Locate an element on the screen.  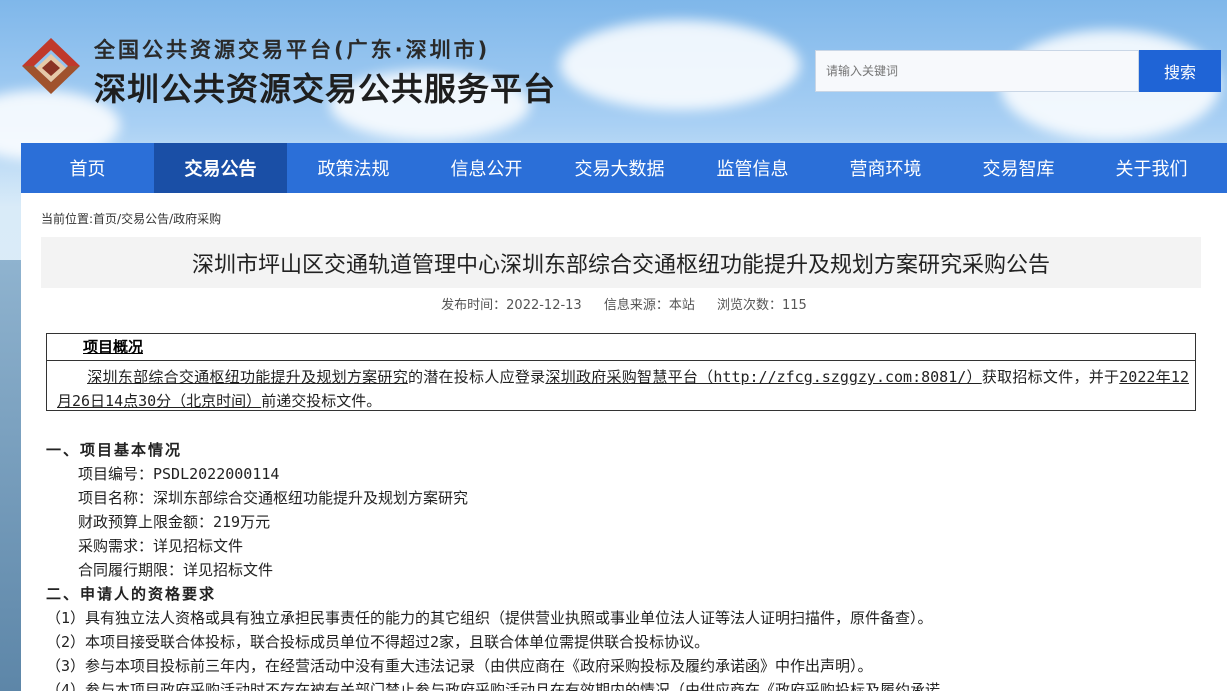
nav-item-supervision: 监管信息 is located at coordinates (752, 168).